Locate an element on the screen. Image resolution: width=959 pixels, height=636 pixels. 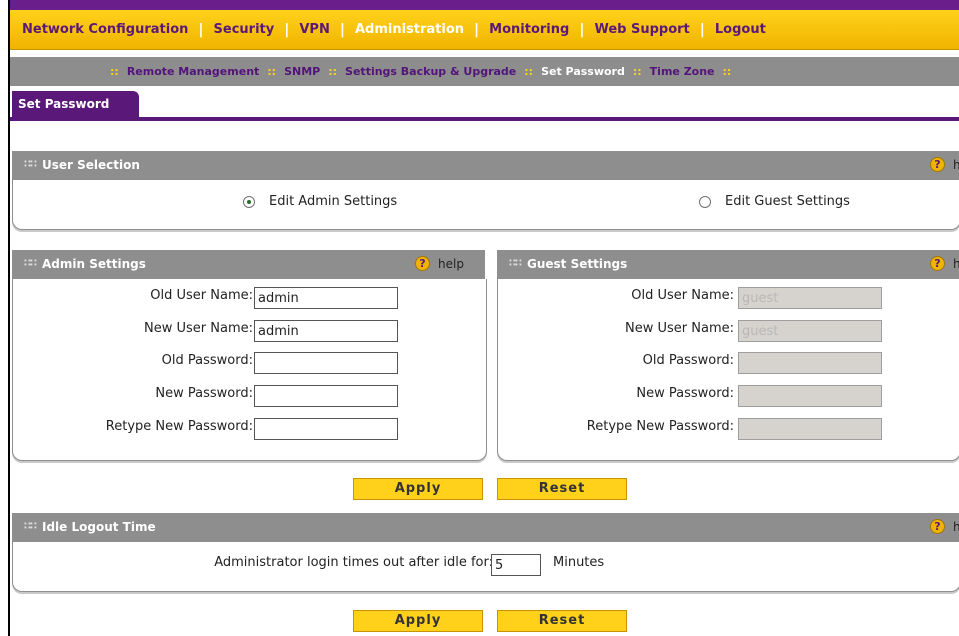
tab-underline is located at coordinates (484, 119).